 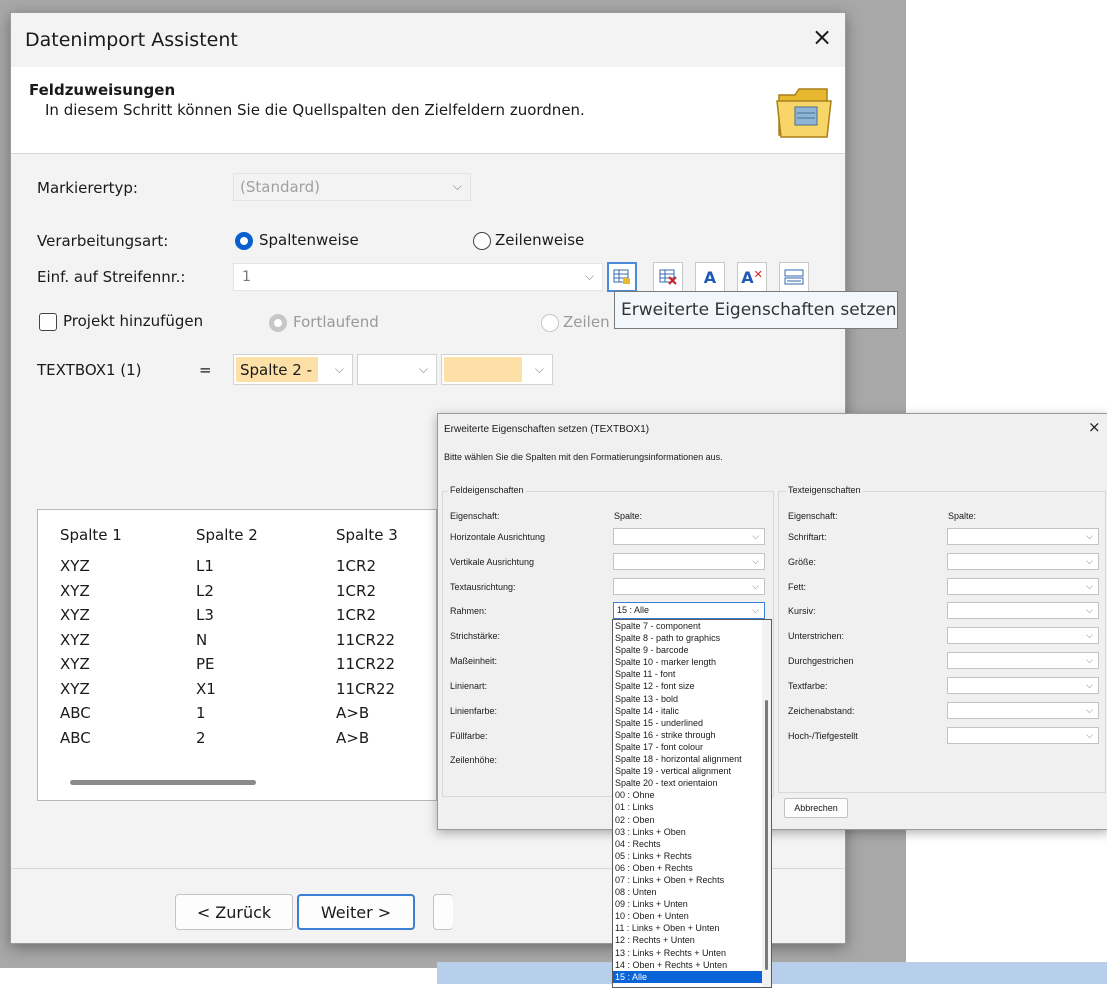 What do you see at coordinates (692, 674) in the screenshot?
I see `dropdown-item: Spalte 11 - font` at bounding box center [692, 674].